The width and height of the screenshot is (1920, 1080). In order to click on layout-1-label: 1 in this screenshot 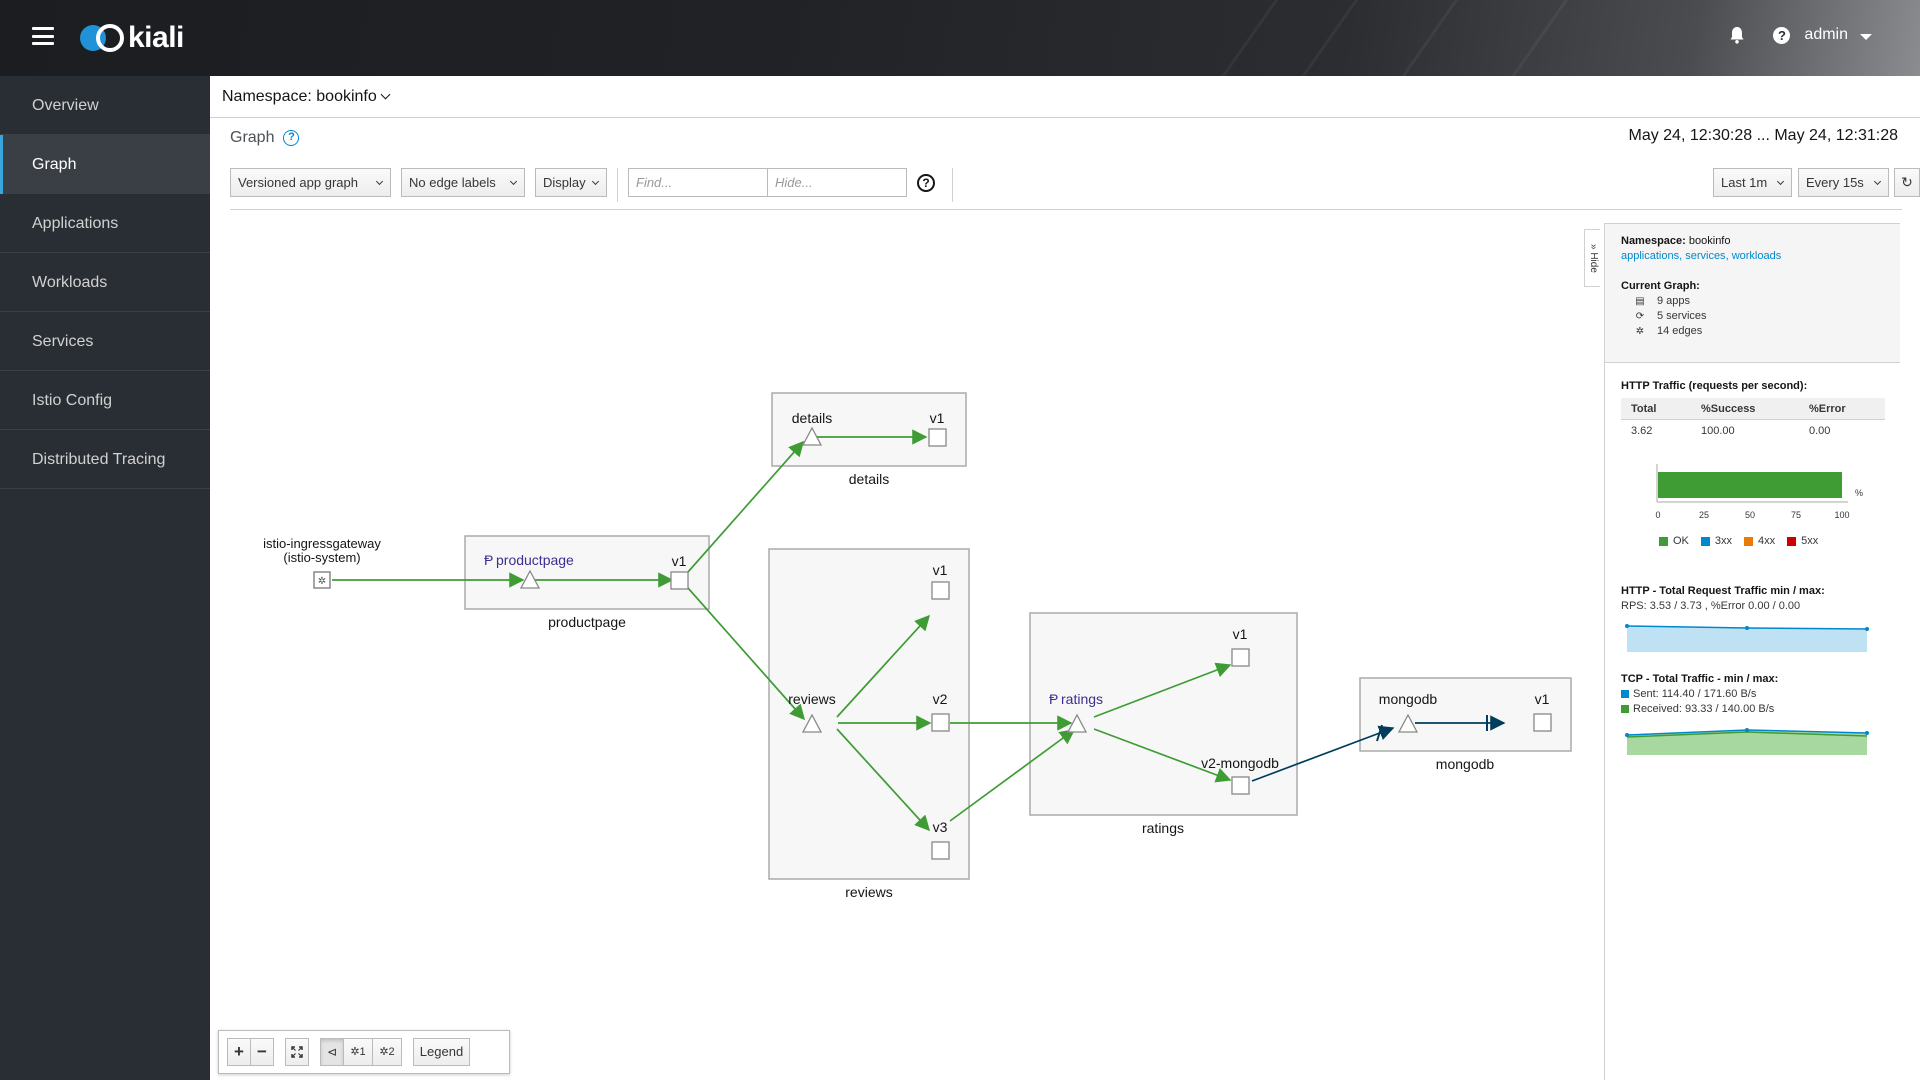, I will do `click(362, 1052)`.